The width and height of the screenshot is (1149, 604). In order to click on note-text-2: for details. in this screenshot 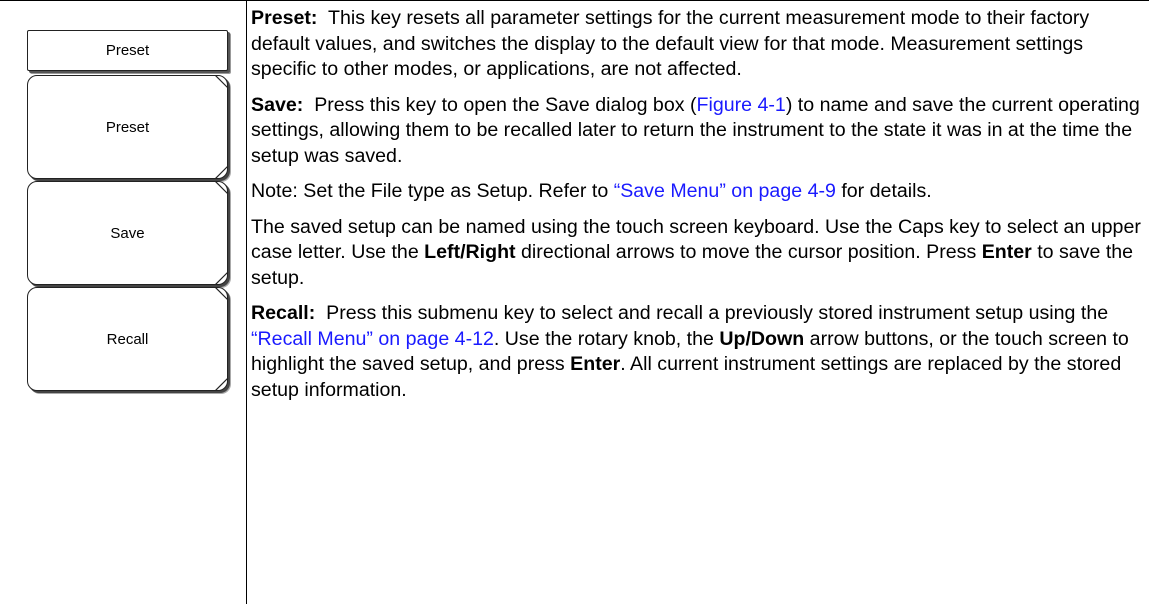, I will do `click(883, 191)`.